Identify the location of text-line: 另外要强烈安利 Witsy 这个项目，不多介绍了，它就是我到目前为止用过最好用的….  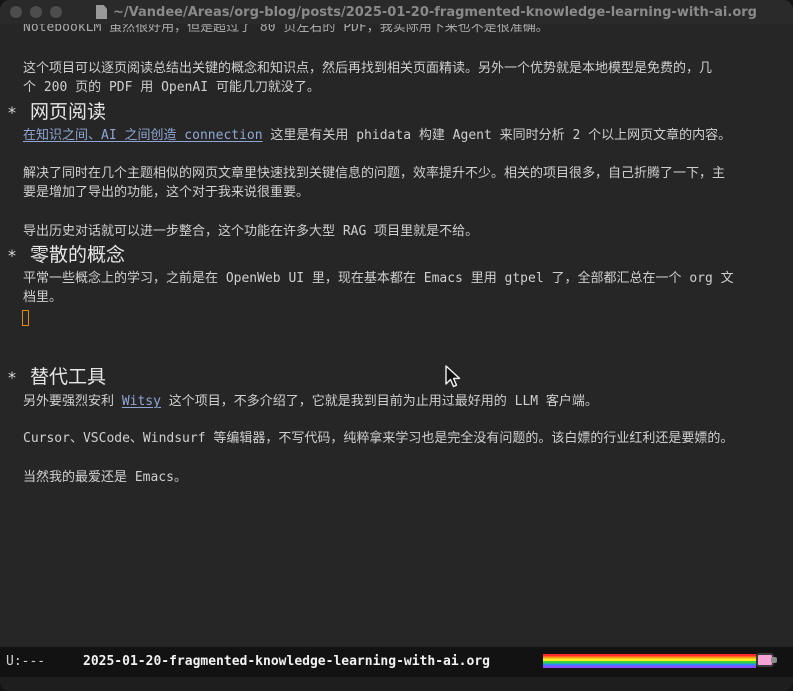
(401, 402).